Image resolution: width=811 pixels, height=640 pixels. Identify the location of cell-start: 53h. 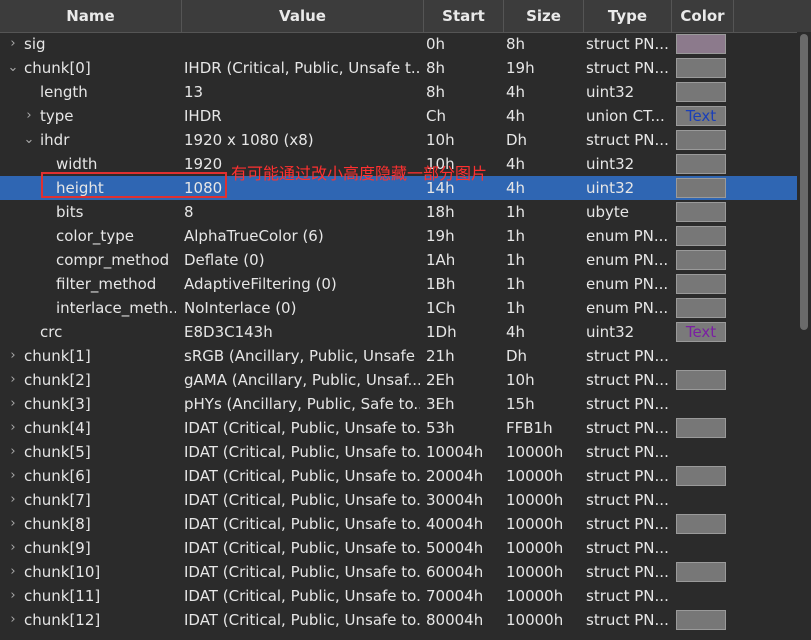
(440, 428).